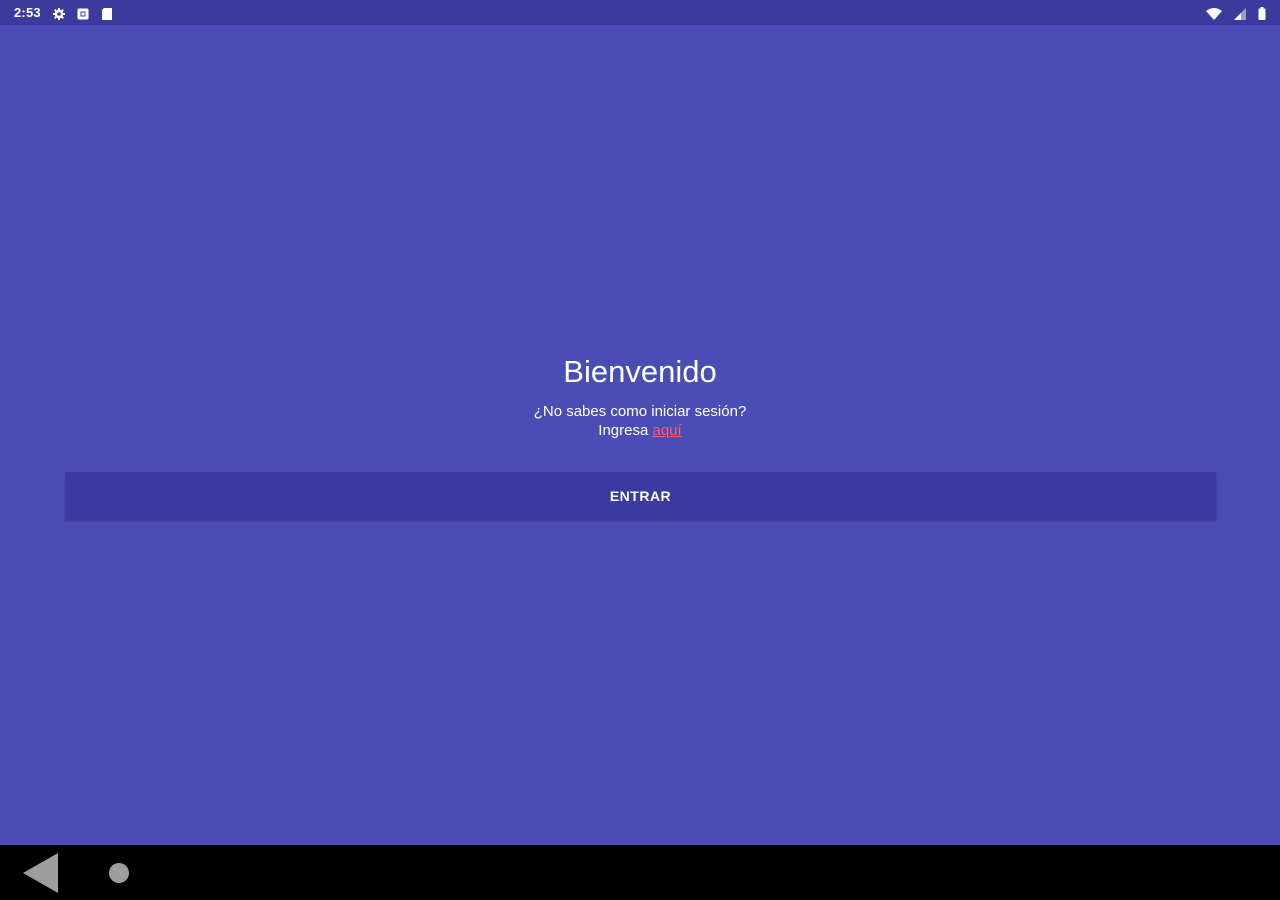 Image resolution: width=1280 pixels, height=900 pixels. I want to click on sd-card-icon, so click(107, 13).